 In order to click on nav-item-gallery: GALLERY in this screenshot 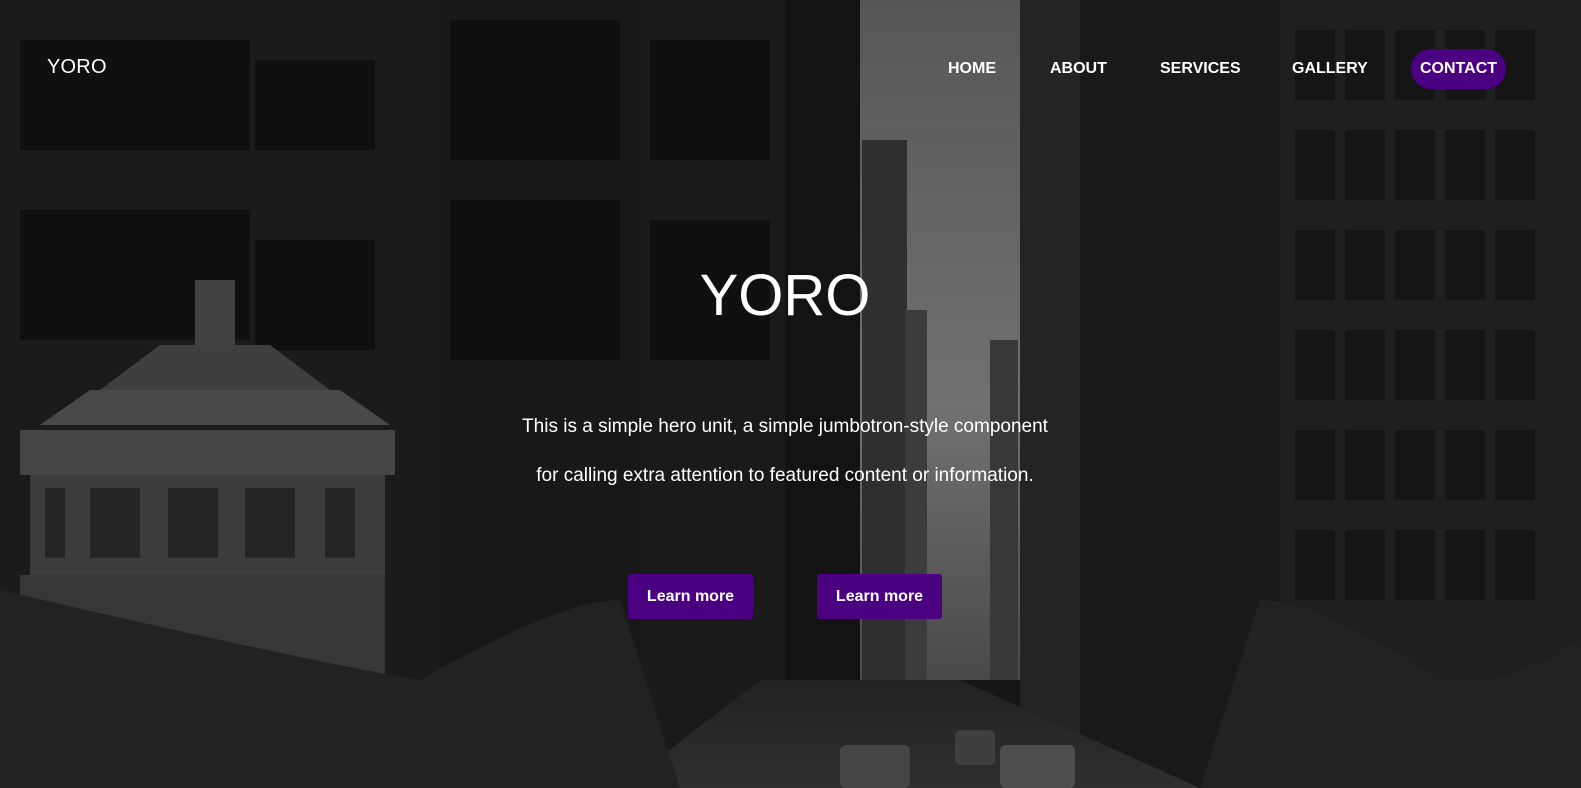, I will do `click(1330, 69)`.